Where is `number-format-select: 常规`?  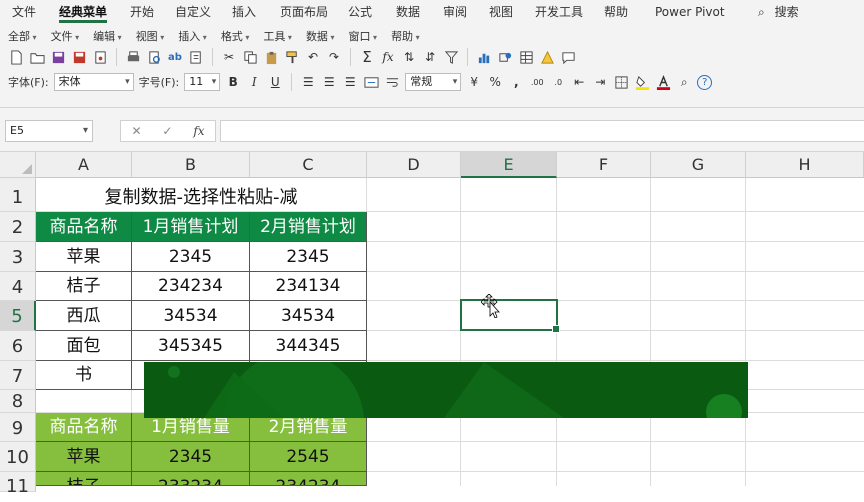
number-format-select: 常规 is located at coordinates (433, 82).